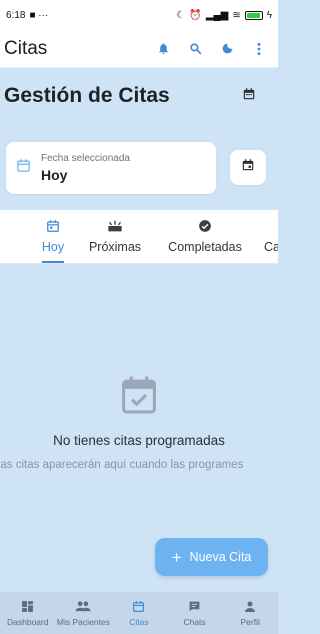  What do you see at coordinates (111, 168) in the screenshot?
I see `date-selector: Fecha seleccionada Hoy` at bounding box center [111, 168].